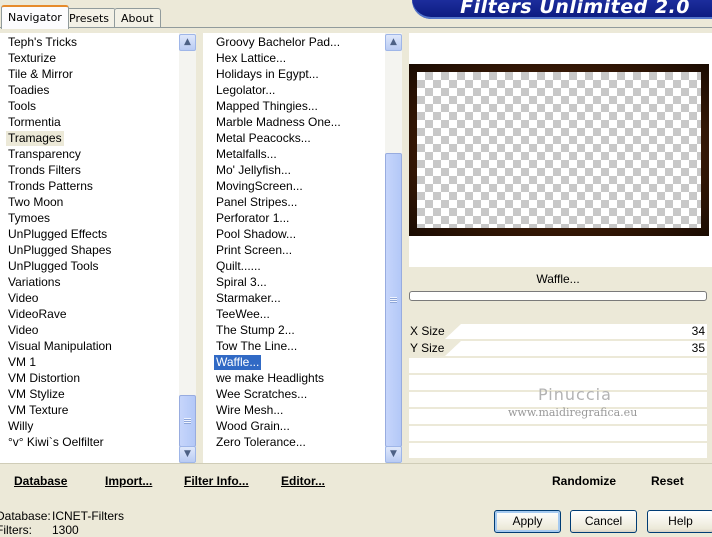  I want to click on progress-bar, so click(558, 296).